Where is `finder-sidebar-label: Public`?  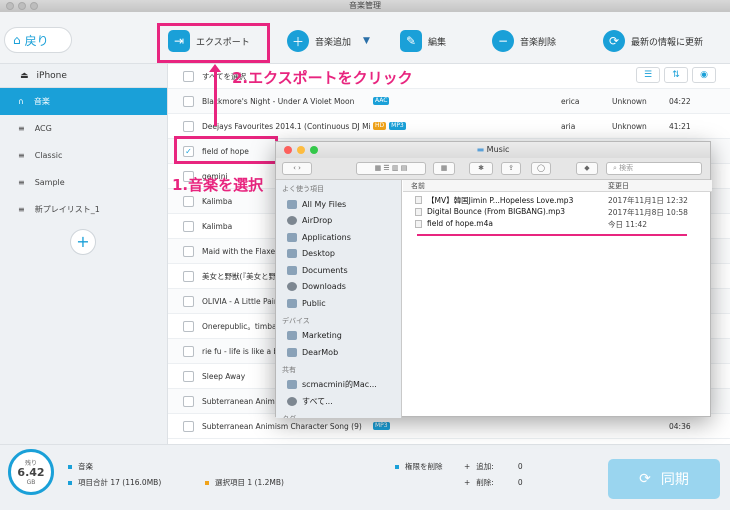
finder-sidebar-label: Public is located at coordinates (314, 303).